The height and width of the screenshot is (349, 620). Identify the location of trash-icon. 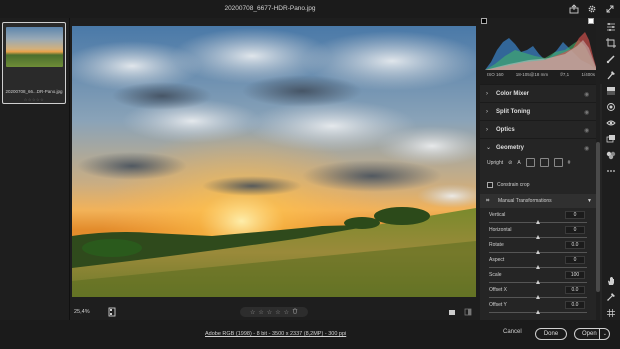
(295, 312).